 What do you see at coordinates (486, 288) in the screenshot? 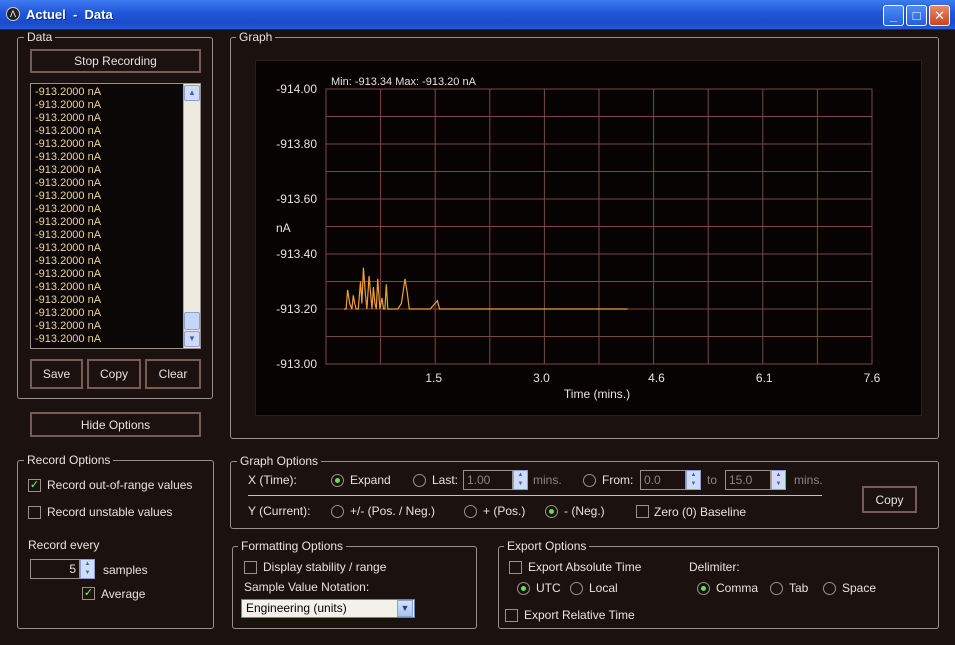
I see `current-series-line` at bounding box center [486, 288].